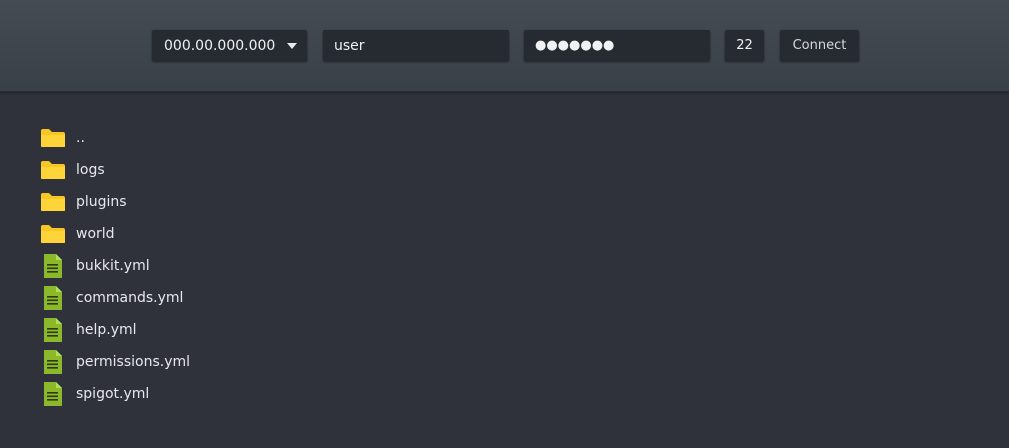  Describe the element at coordinates (130, 298) in the screenshot. I see `file-name: commands.yml` at that location.